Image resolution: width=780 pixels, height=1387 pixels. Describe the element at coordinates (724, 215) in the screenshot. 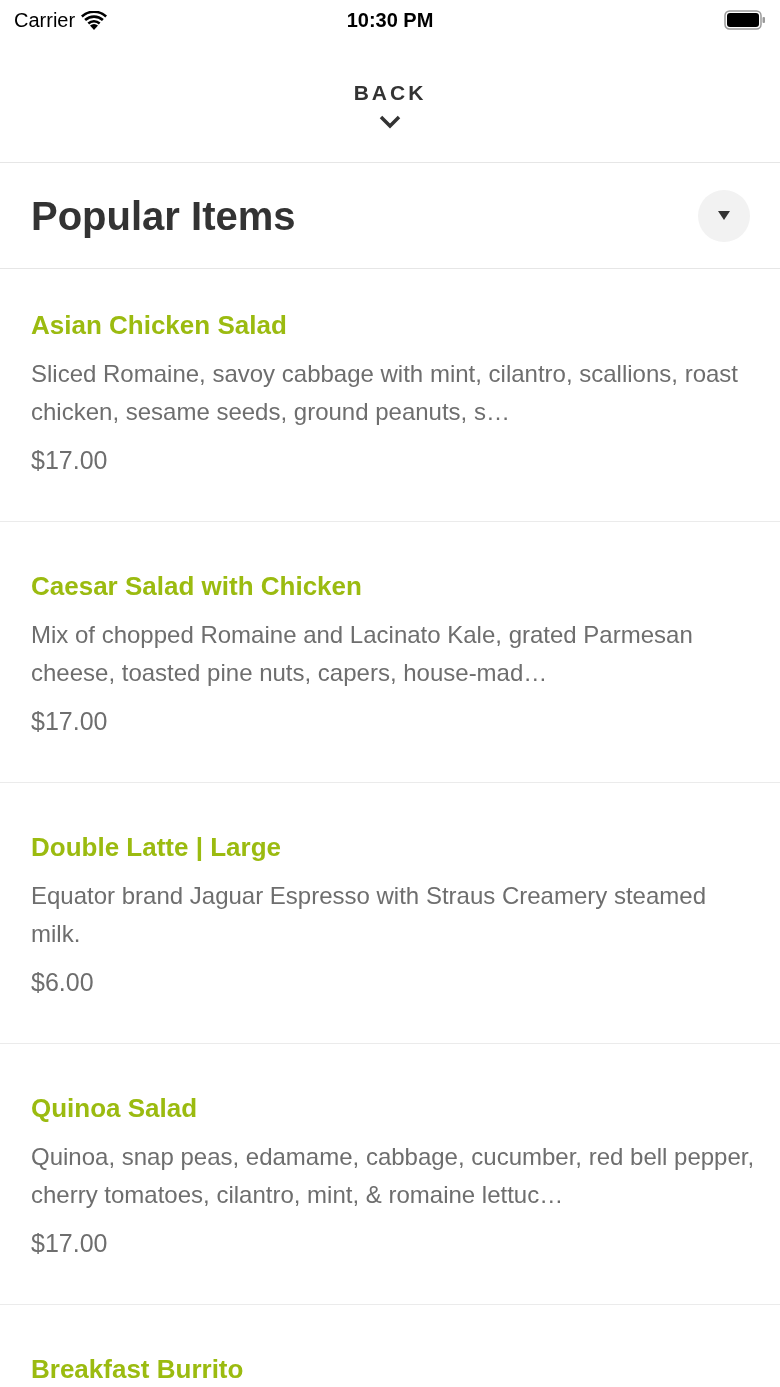

I see `triangle-down-icon` at that location.